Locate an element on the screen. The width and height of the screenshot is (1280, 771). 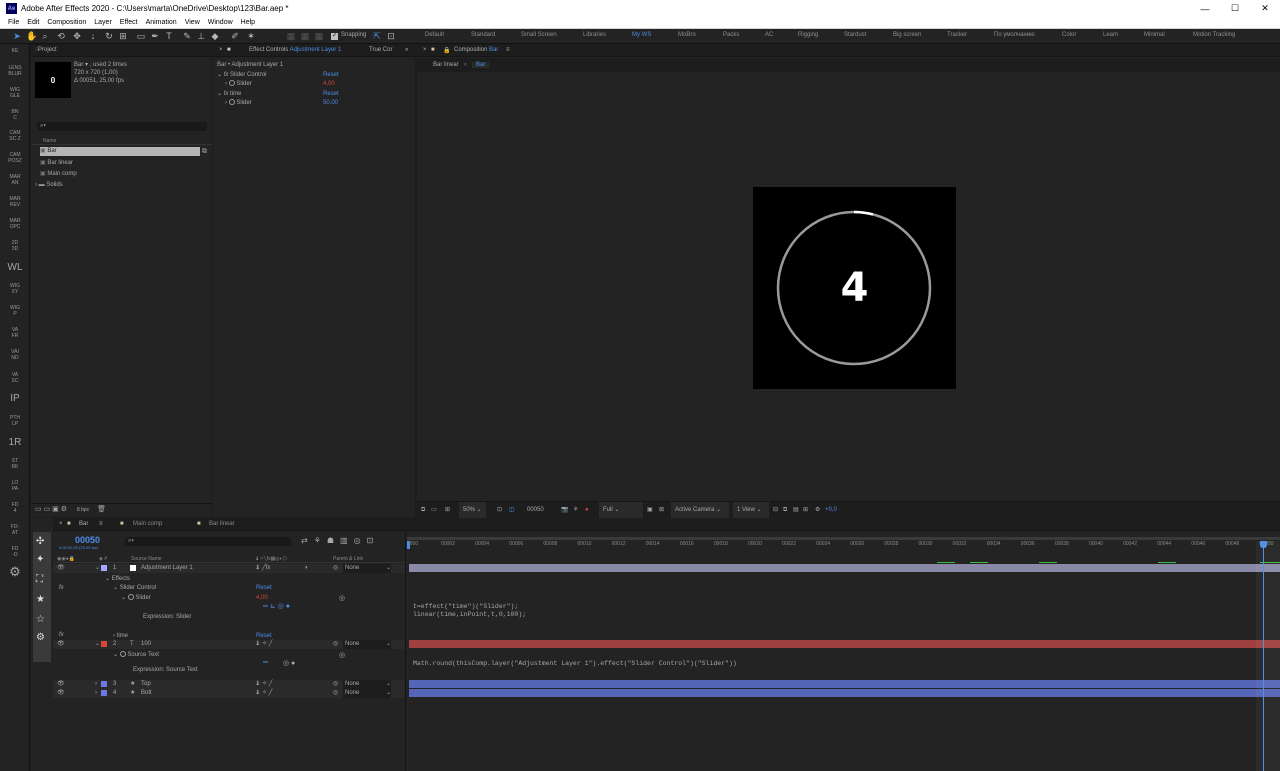
fast-previews-icon: ▣ is located at coordinates (650, 510).